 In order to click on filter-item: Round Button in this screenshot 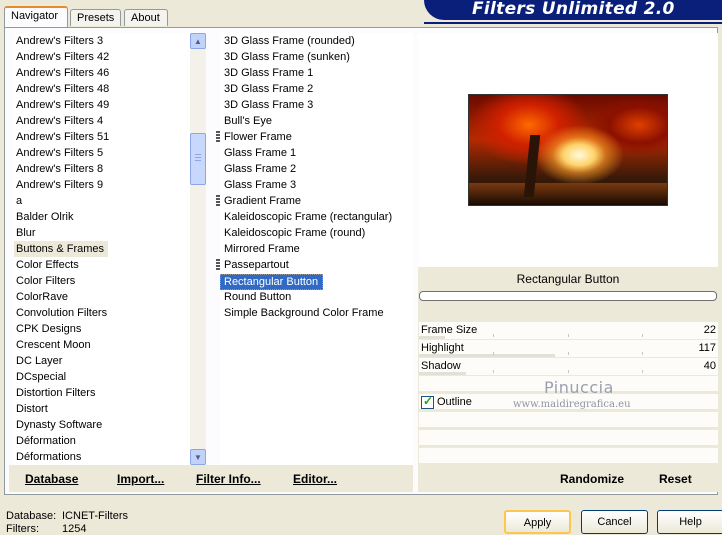, I will do `click(257, 297)`.